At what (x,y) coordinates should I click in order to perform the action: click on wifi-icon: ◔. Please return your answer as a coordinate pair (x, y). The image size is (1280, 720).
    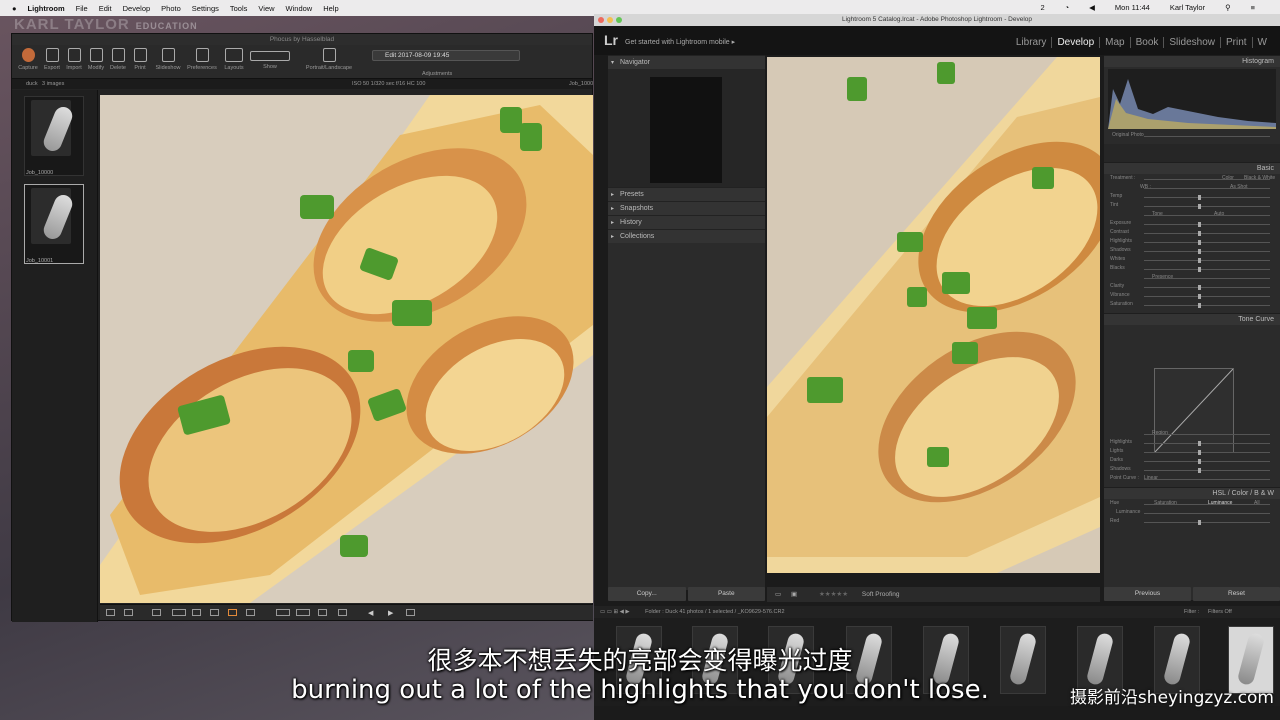
    Looking at the image, I should click on (1067, 7).